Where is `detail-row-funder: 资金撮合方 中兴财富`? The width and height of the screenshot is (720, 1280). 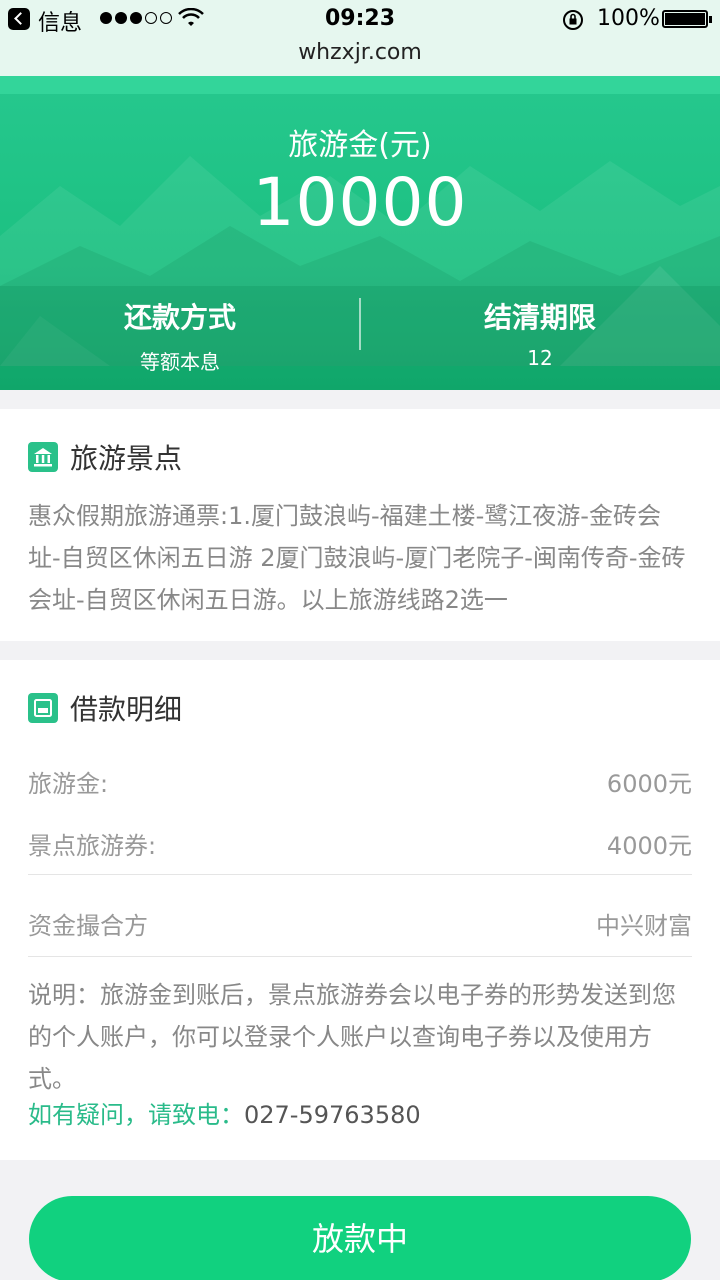 detail-row-funder: 资金撮合方 中兴财富 is located at coordinates (360, 926).